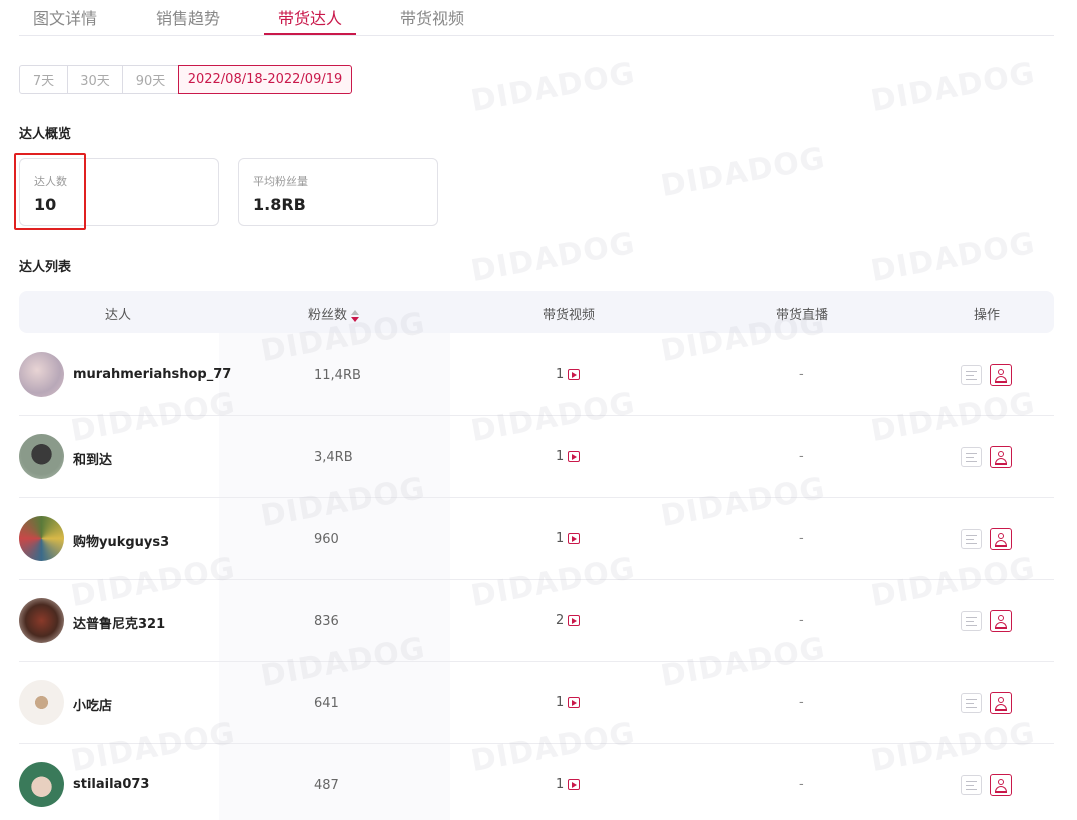 The image size is (1077, 820). What do you see at coordinates (152, 374) in the screenshot?
I see `influencer-name: murahmeriahshop_77` at bounding box center [152, 374].